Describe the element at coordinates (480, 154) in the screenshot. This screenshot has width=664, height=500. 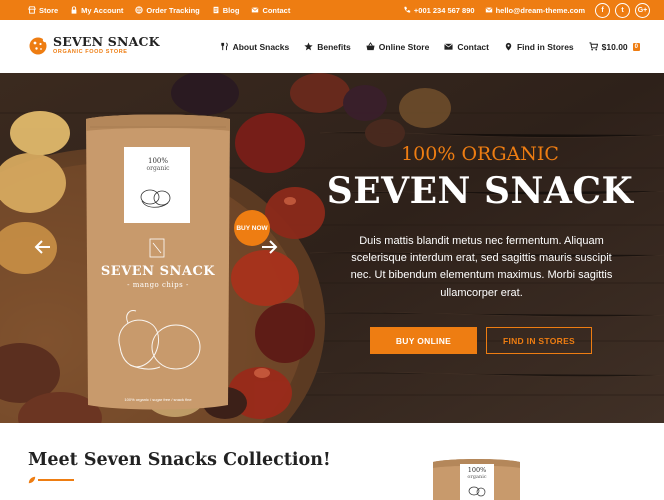
I see `hero-pretitle: 100% ORGANIC` at that location.